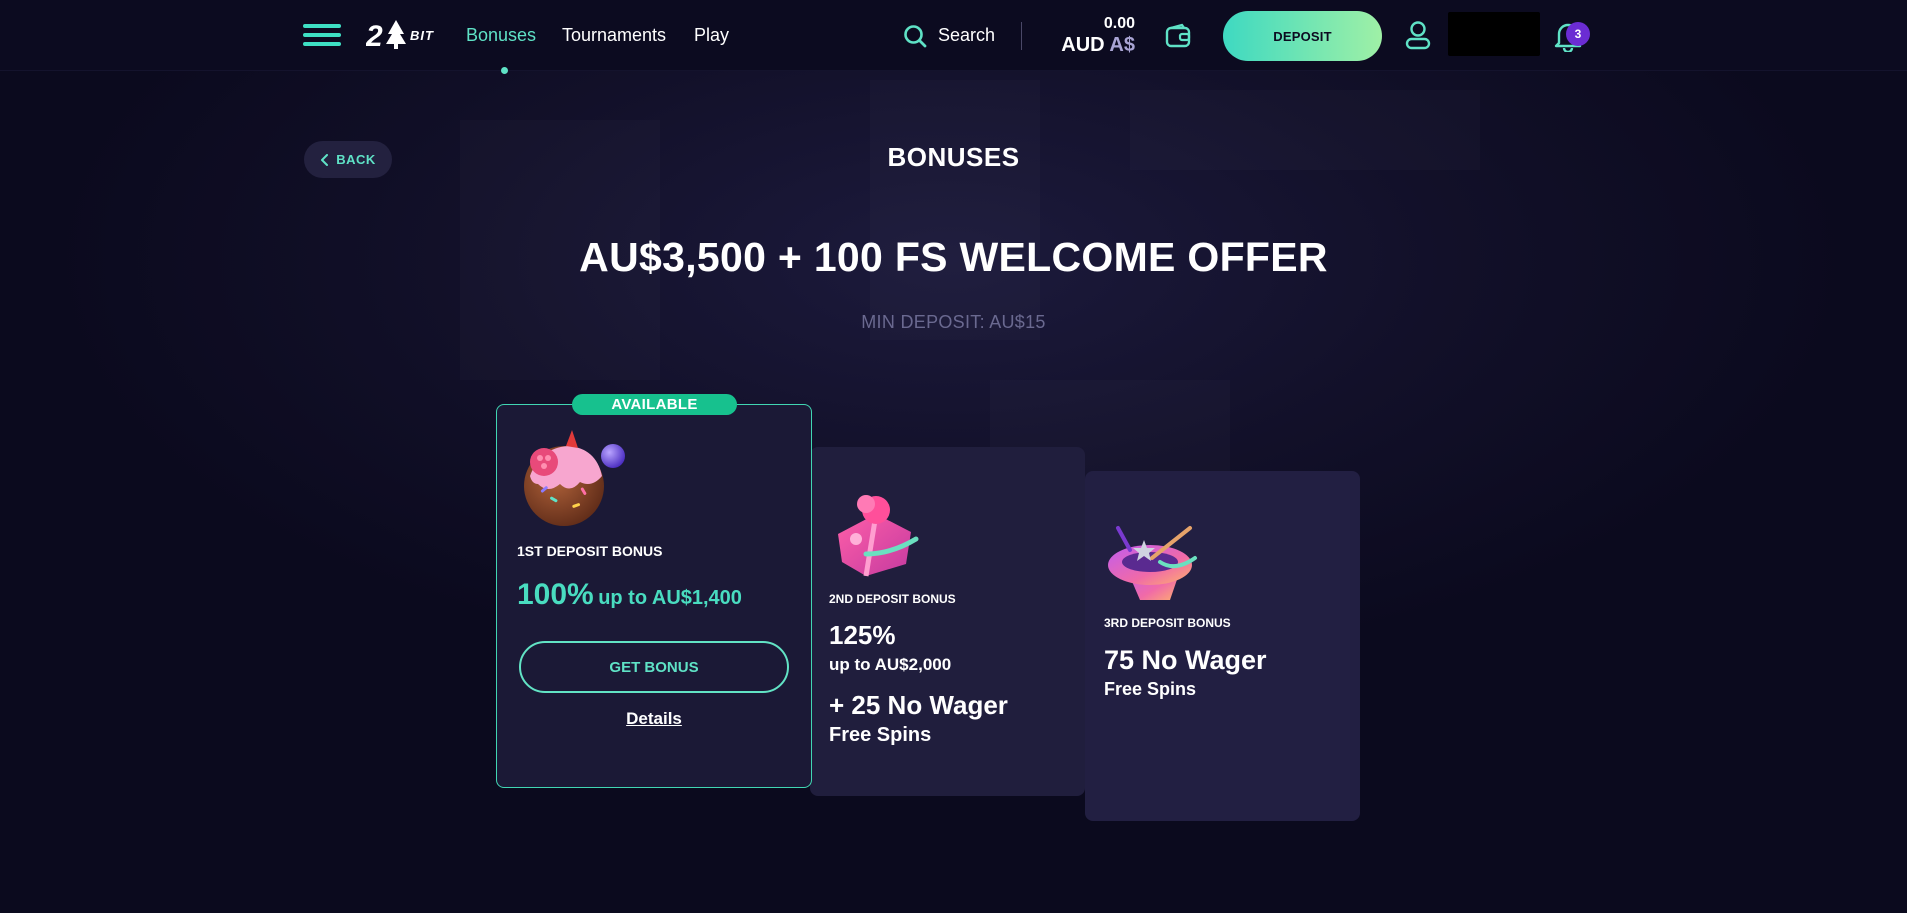 The width and height of the screenshot is (1907, 913). What do you see at coordinates (915, 36) in the screenshot?
I see `search-icon` at bounding box center [915, 36].